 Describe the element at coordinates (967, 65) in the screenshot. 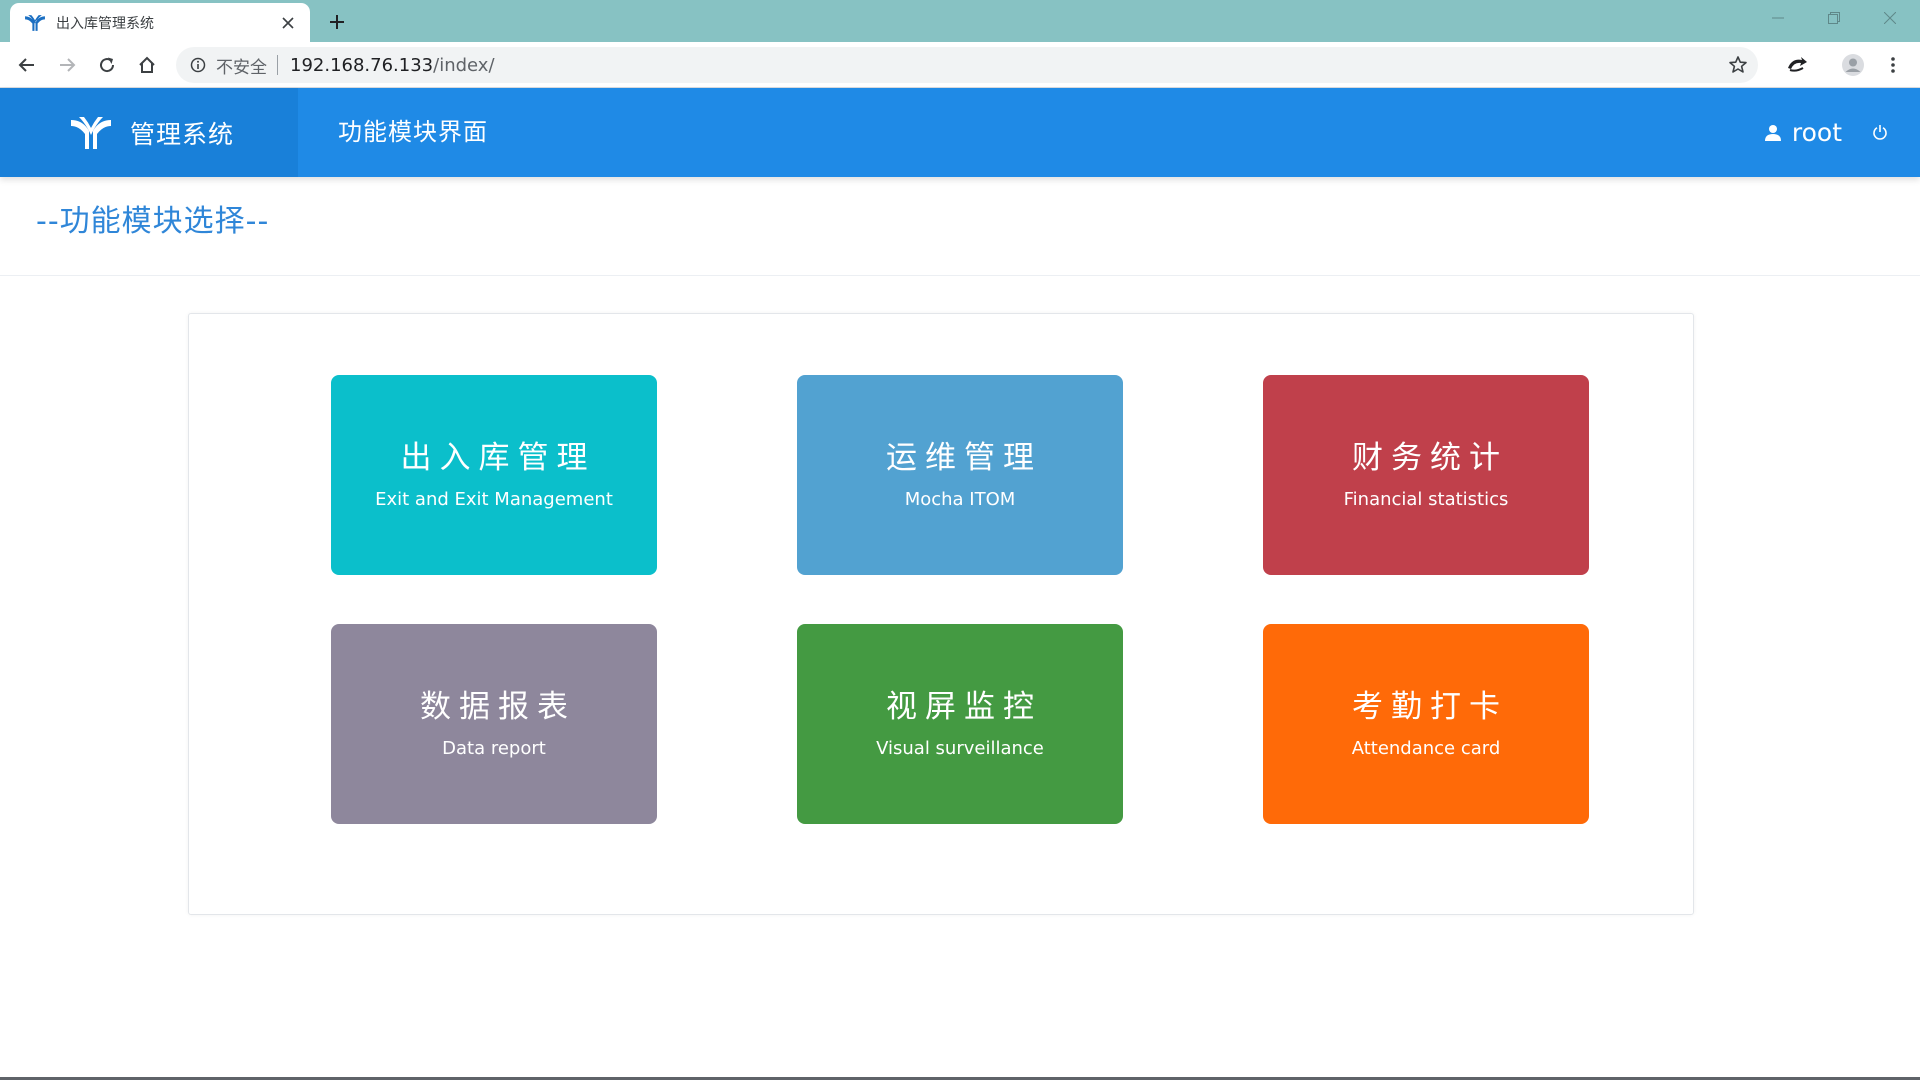

I see `address-bar: 不安全 192.168.76.133 /index/` at that location.